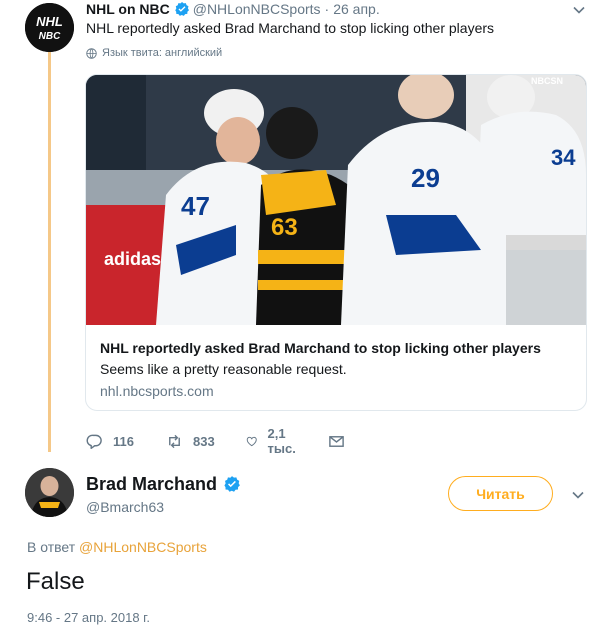 The width and height of the screenshot is (603, 632). I want to click on avatar-nhl-on-nbc: NHL NBC, so click(49, 27).